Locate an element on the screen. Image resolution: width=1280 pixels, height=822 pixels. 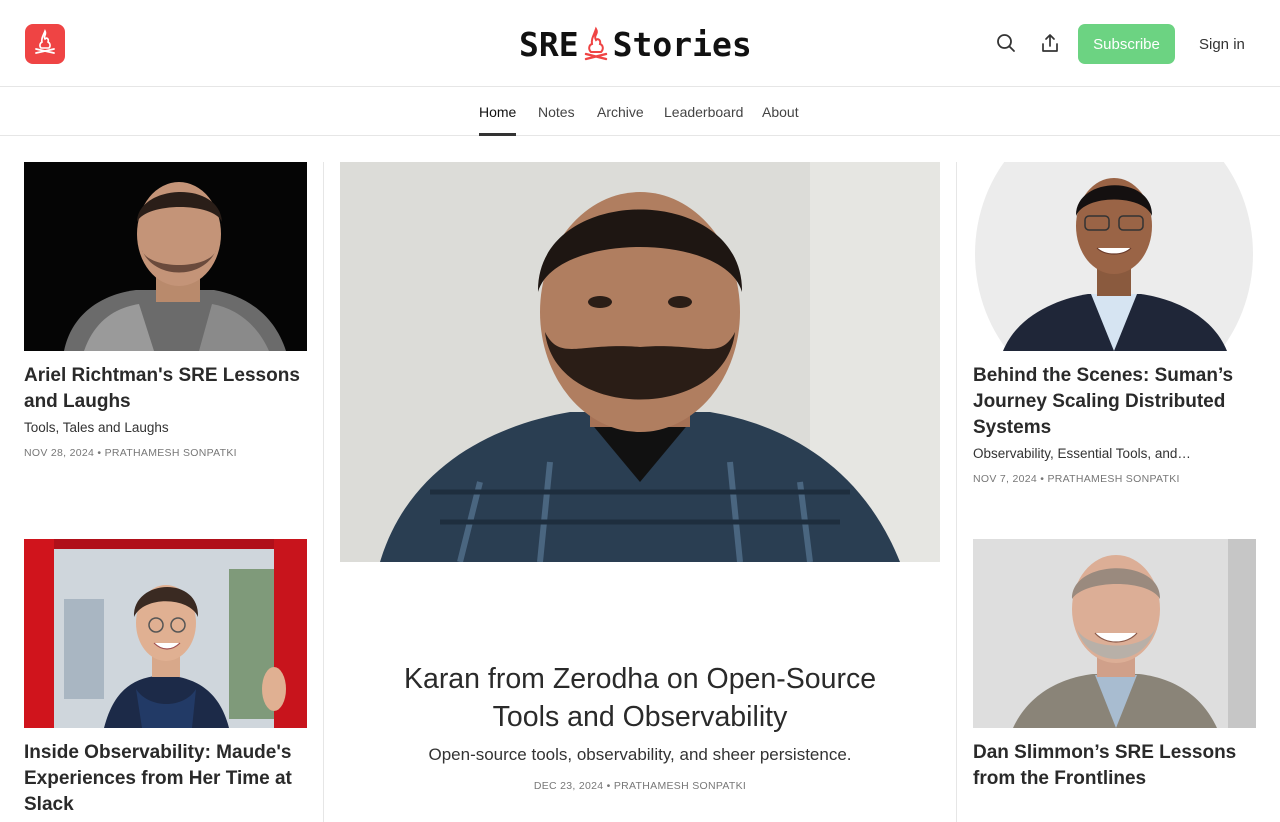
post-thumbnail-suman is located at coordinates (1114, 256).